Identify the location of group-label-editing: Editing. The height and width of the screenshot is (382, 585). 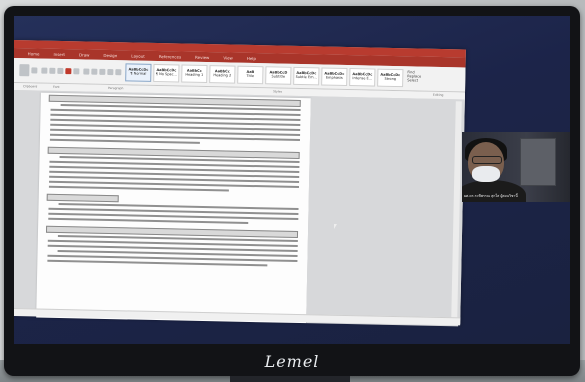
(438, 95).